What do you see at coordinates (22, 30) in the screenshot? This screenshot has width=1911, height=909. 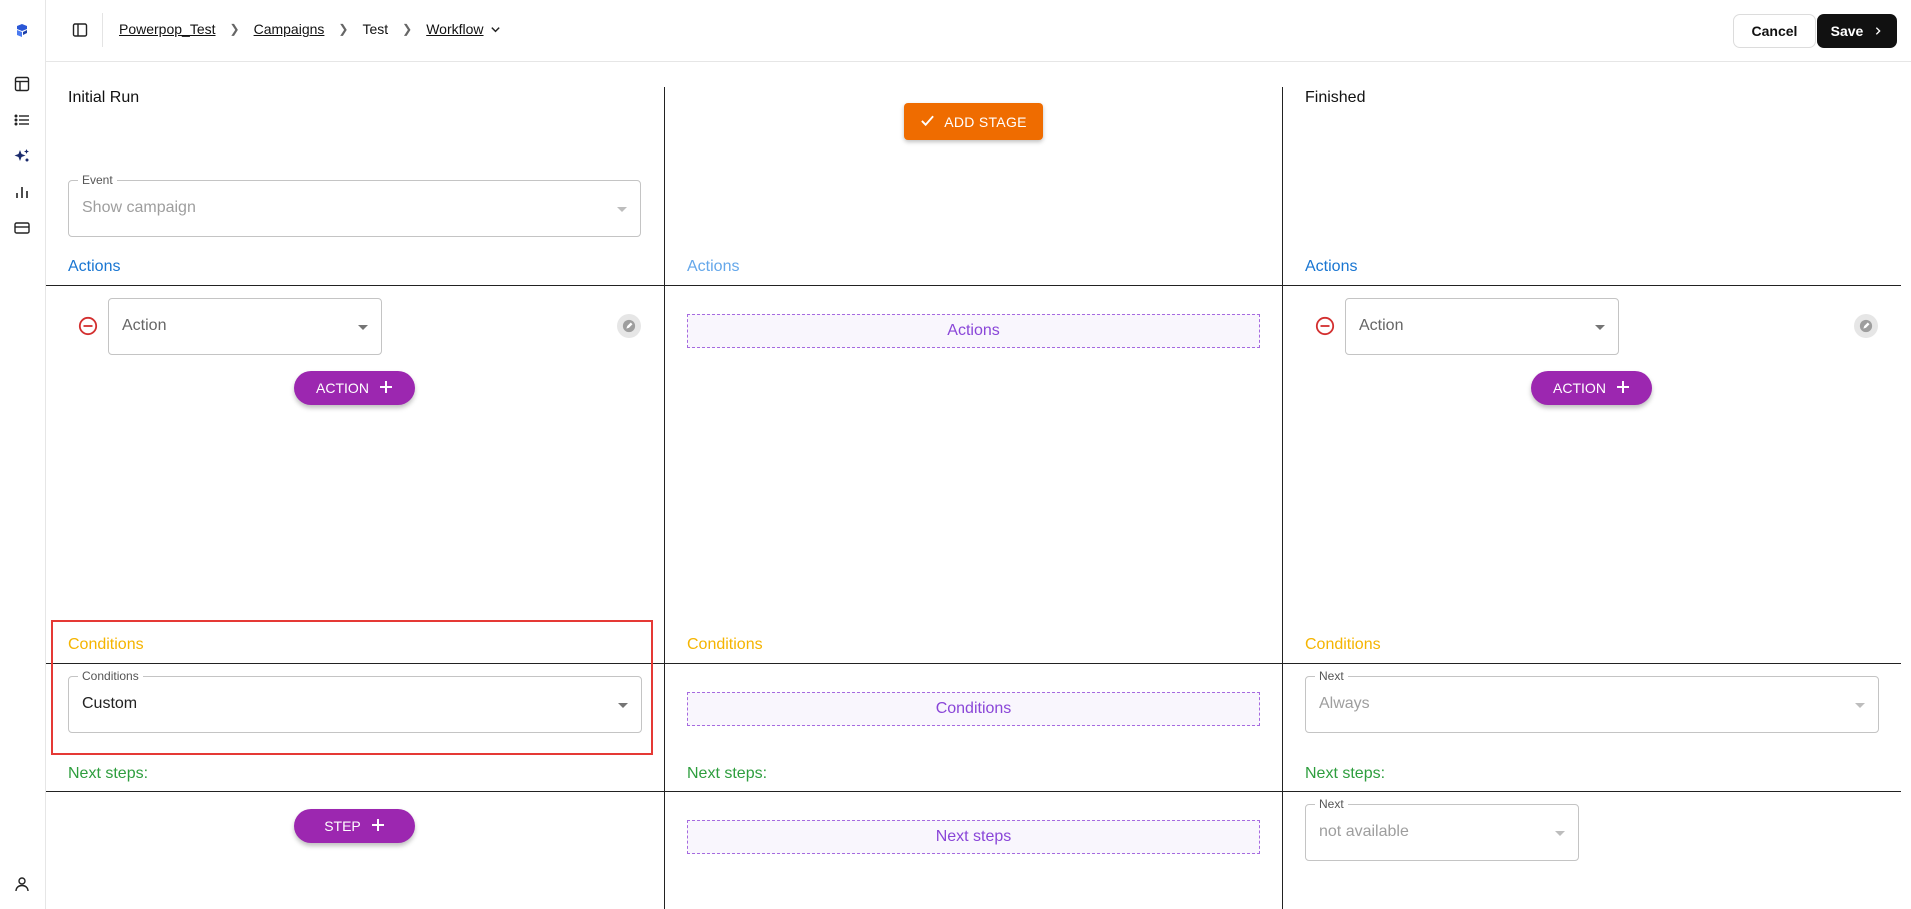 I see `logo-icon` at bounding box center [22, 30].